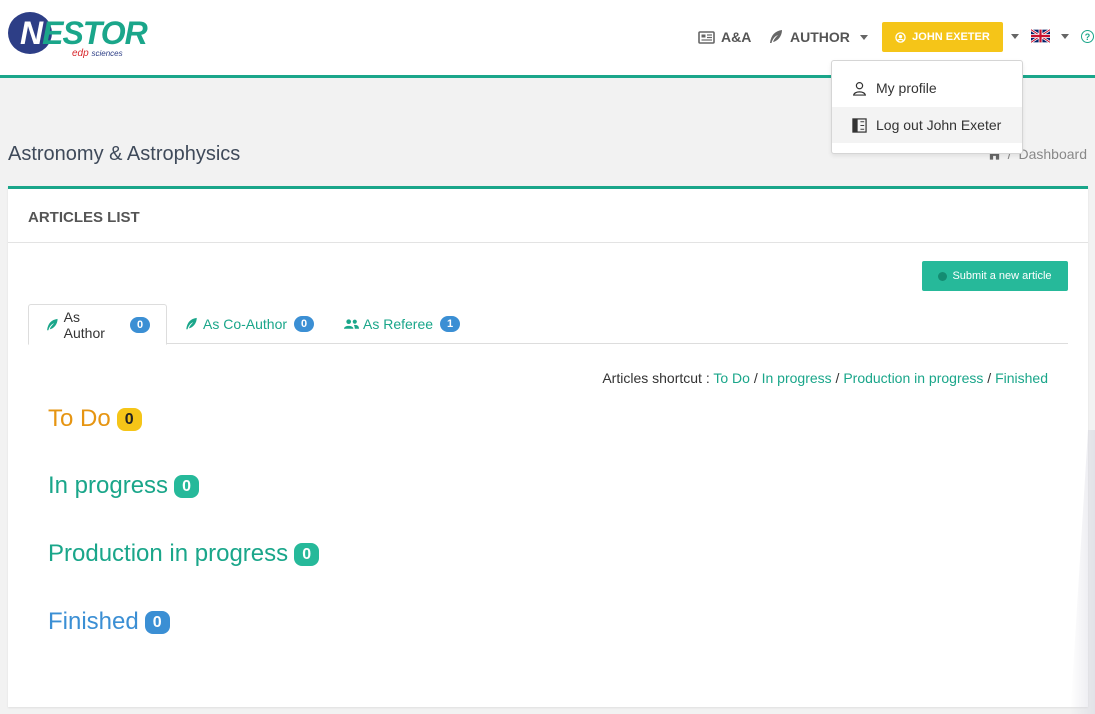 The image size is (1095, 714). What do you see at coordinates (245, 324) in the screenshot?
I see `tab-as-coauthor-label: As Co-Author` at bounding box center [245, 324].